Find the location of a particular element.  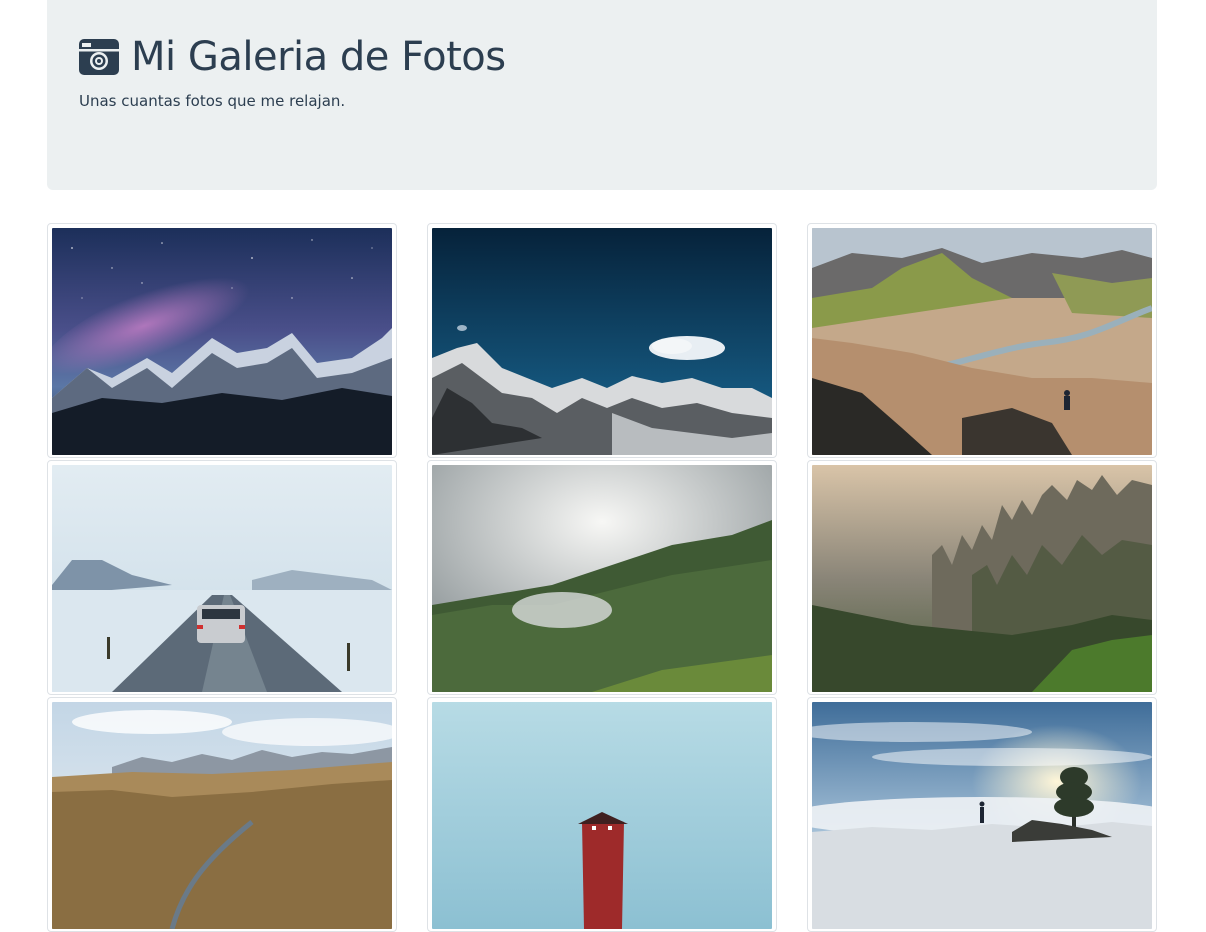

photo-milky-way-mountains is located at coordinates (222, 341).